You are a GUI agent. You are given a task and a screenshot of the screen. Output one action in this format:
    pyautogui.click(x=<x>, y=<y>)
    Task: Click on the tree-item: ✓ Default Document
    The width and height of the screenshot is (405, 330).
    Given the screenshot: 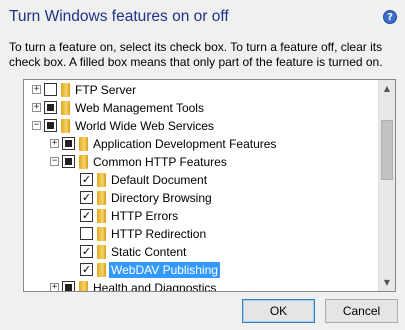 What is the action you would take?
    pyautogui.click(x=201, y=180)
    